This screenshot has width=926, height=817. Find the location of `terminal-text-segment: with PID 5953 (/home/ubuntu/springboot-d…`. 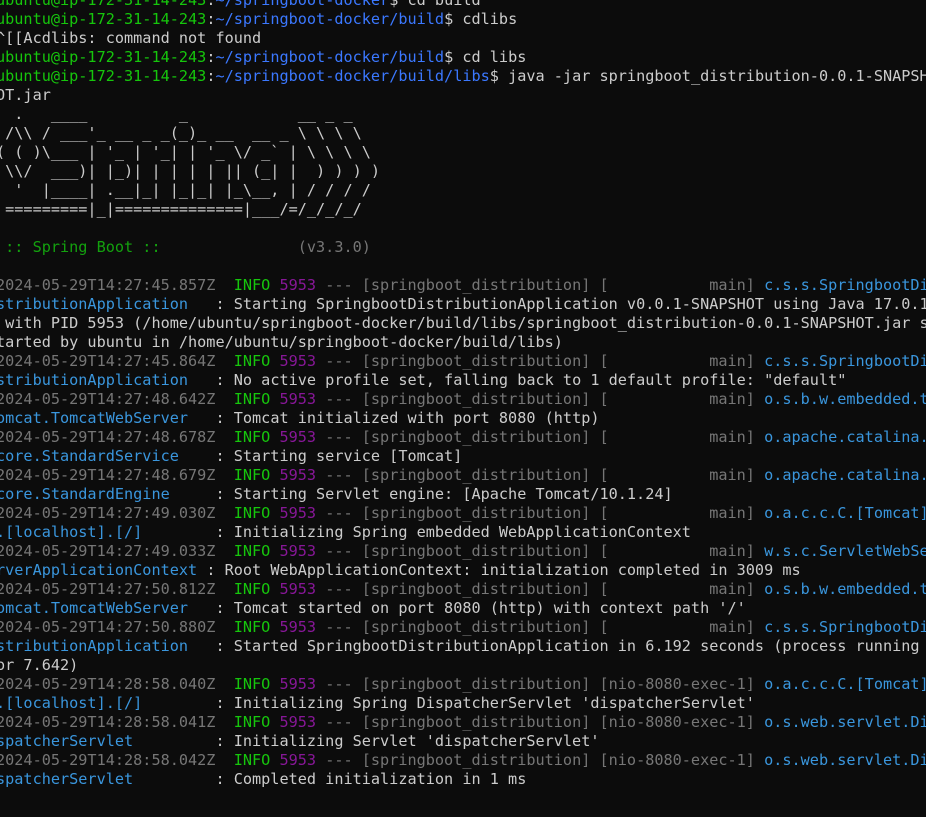

terminal-text-segment: with PID 5953 (/home/ubuntu/springboot-d… is located at coordinates (463, 323).